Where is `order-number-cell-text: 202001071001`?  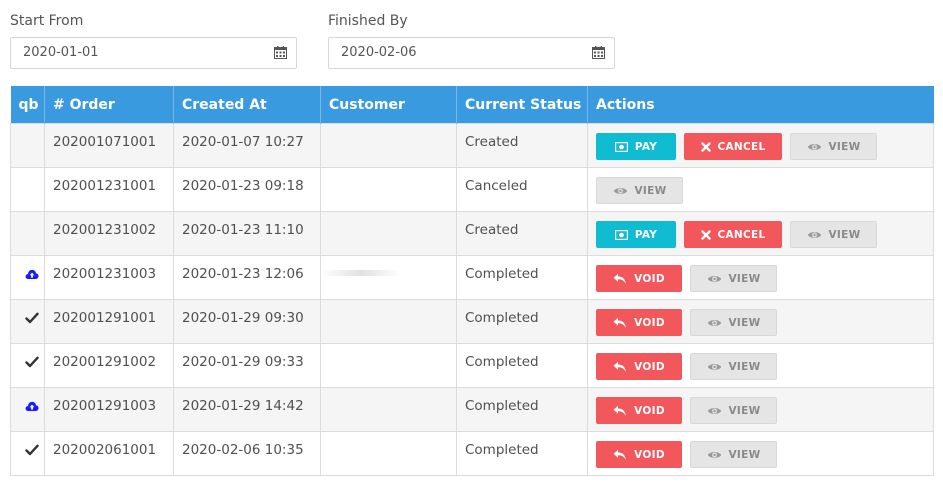 order-number-cell-text: 202001071001 is located at coordinates (105, 142).